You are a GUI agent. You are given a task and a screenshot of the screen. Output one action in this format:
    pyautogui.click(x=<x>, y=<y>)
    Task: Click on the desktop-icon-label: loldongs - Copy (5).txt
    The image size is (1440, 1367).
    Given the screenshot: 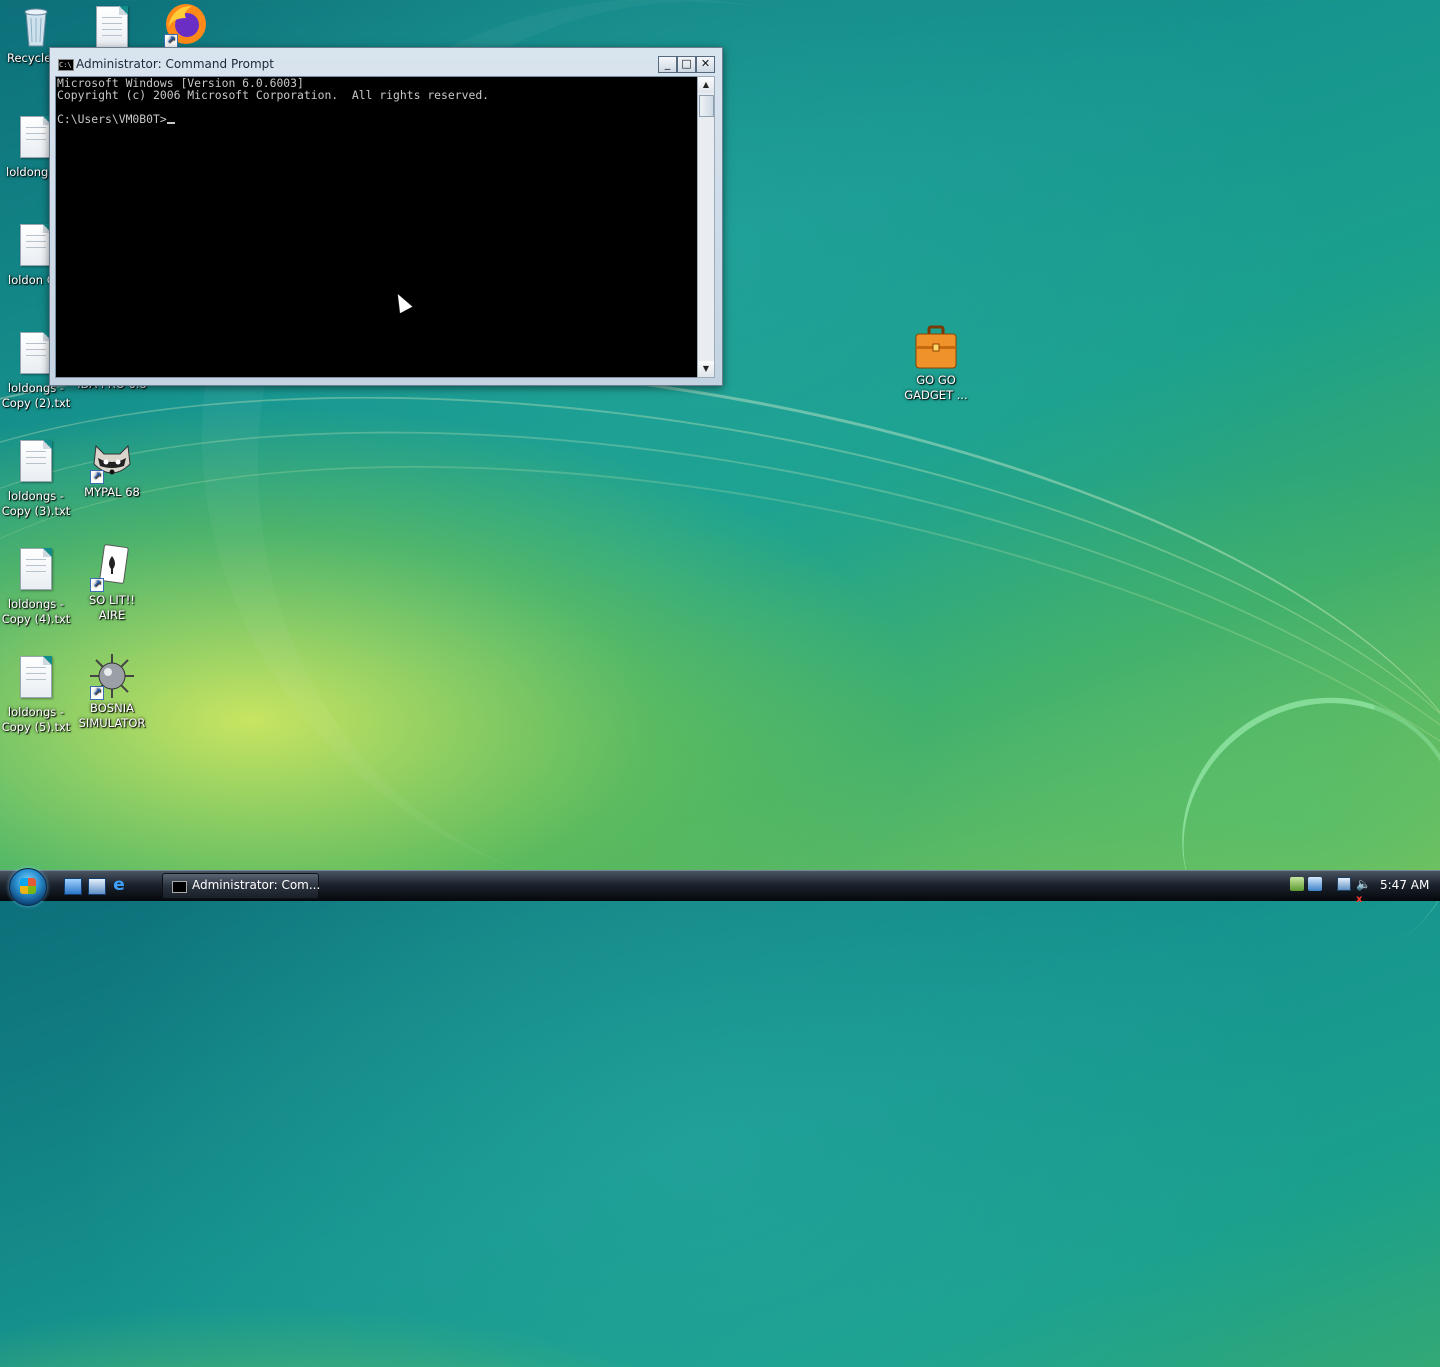 What is the action you would take?
    pyautogui.click(x=36, y=719)
    